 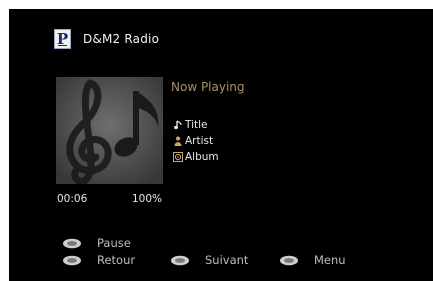 I want to click on track-album: Album, so click(x=202, y=157).